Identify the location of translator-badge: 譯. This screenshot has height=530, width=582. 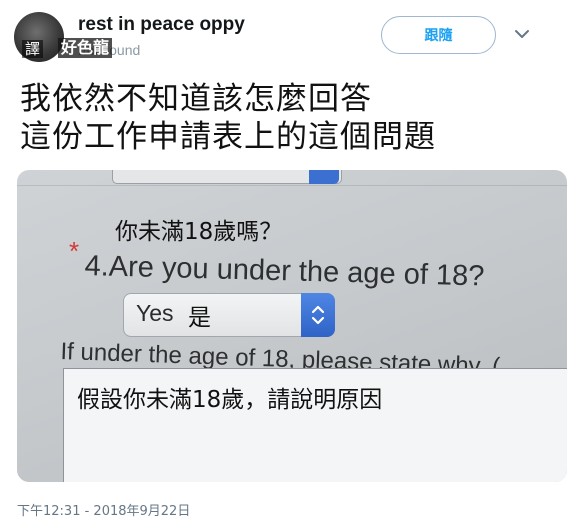
(33, 49).